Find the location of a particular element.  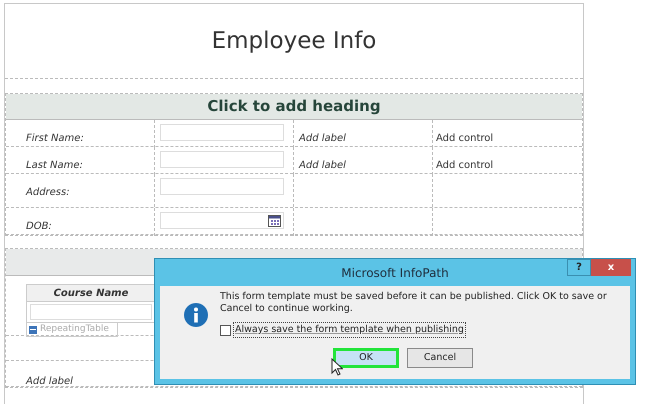

tag-text: RepeatingTable is located at coordinates (74, 329).